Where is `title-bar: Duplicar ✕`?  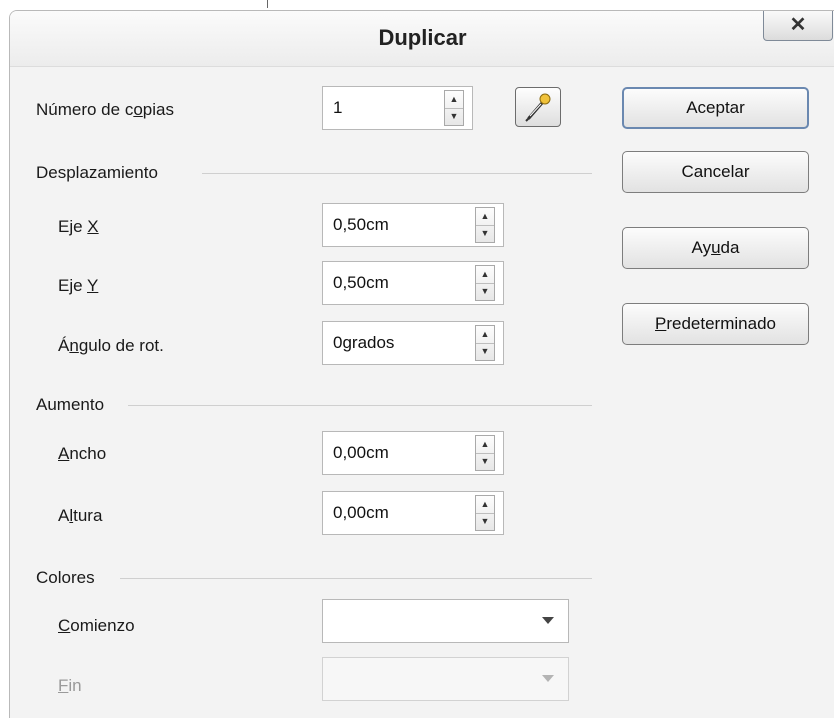
title-bar: Duplicar ✕ is located at coordinates (422, 39).